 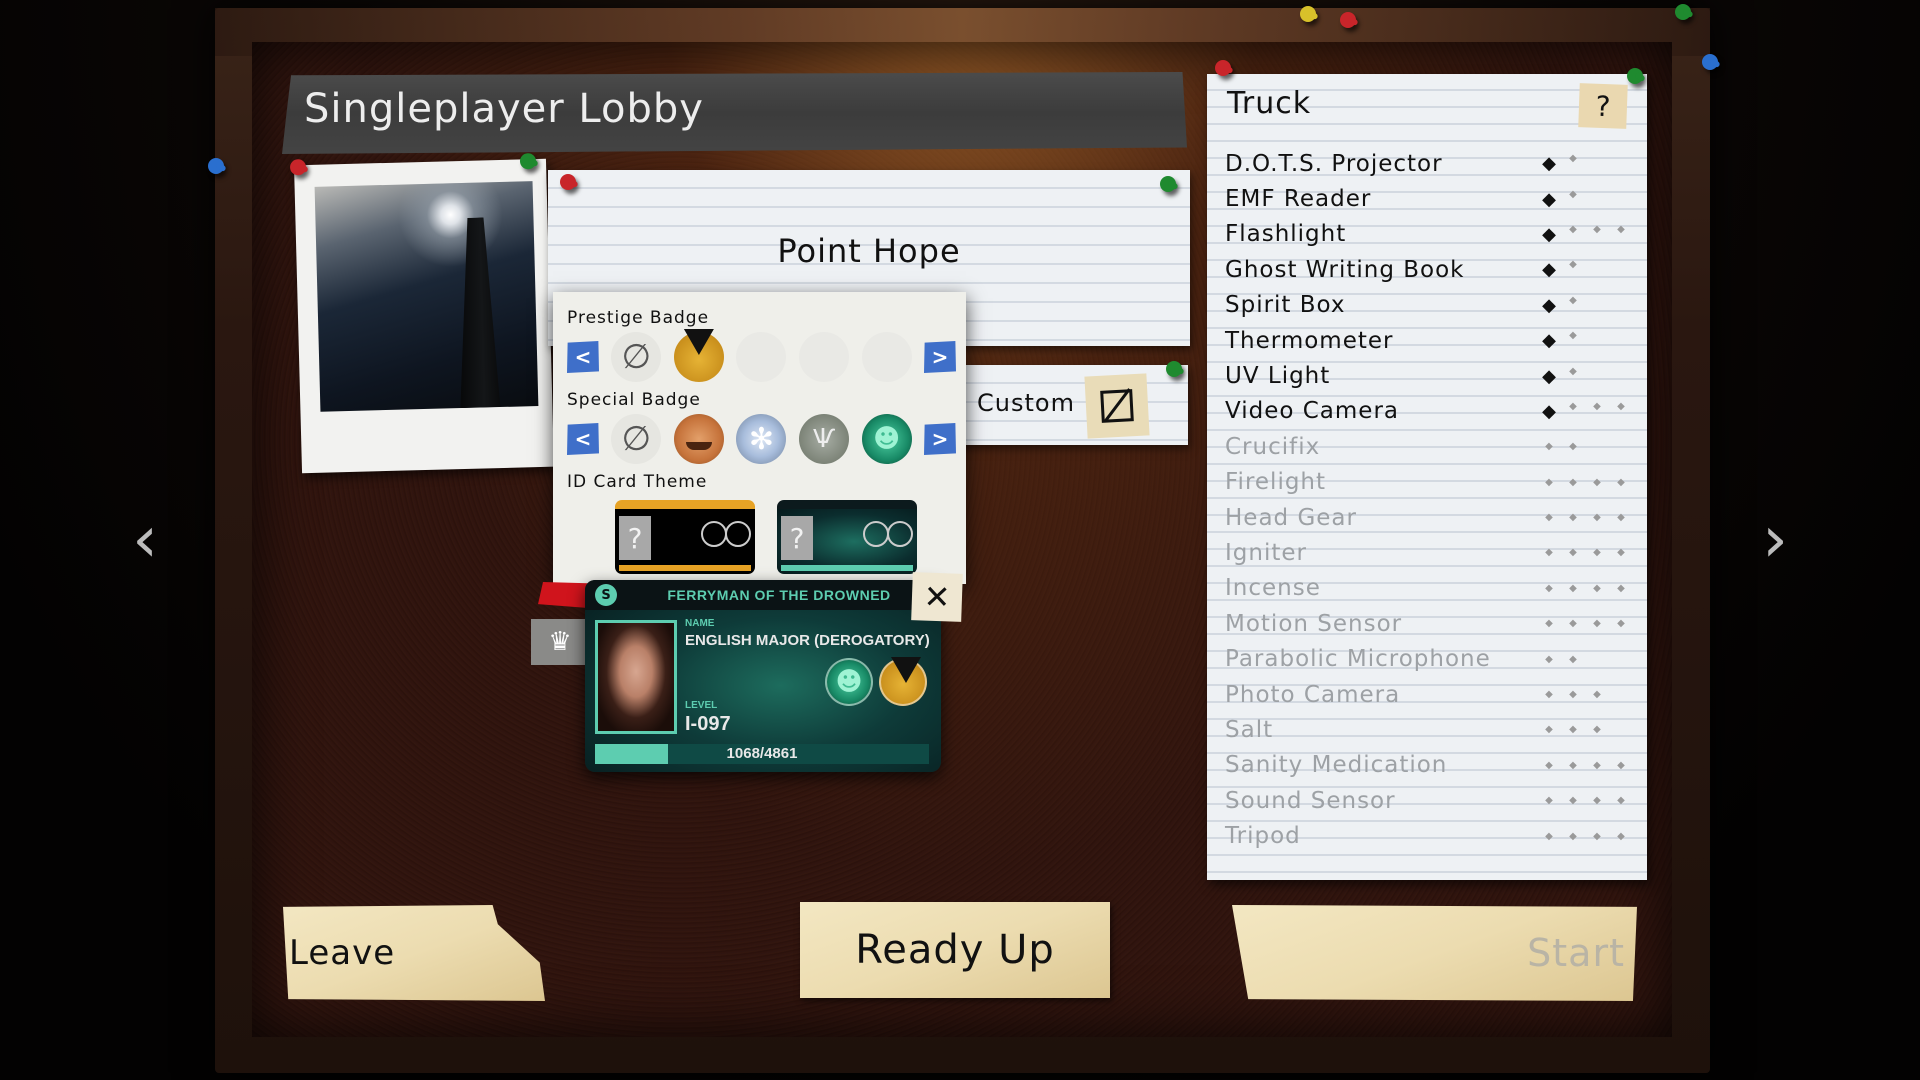 I want to click on equipment-item: Flashlight ◆ ◆ ◆ ◆, so click(x=1430, y=234).